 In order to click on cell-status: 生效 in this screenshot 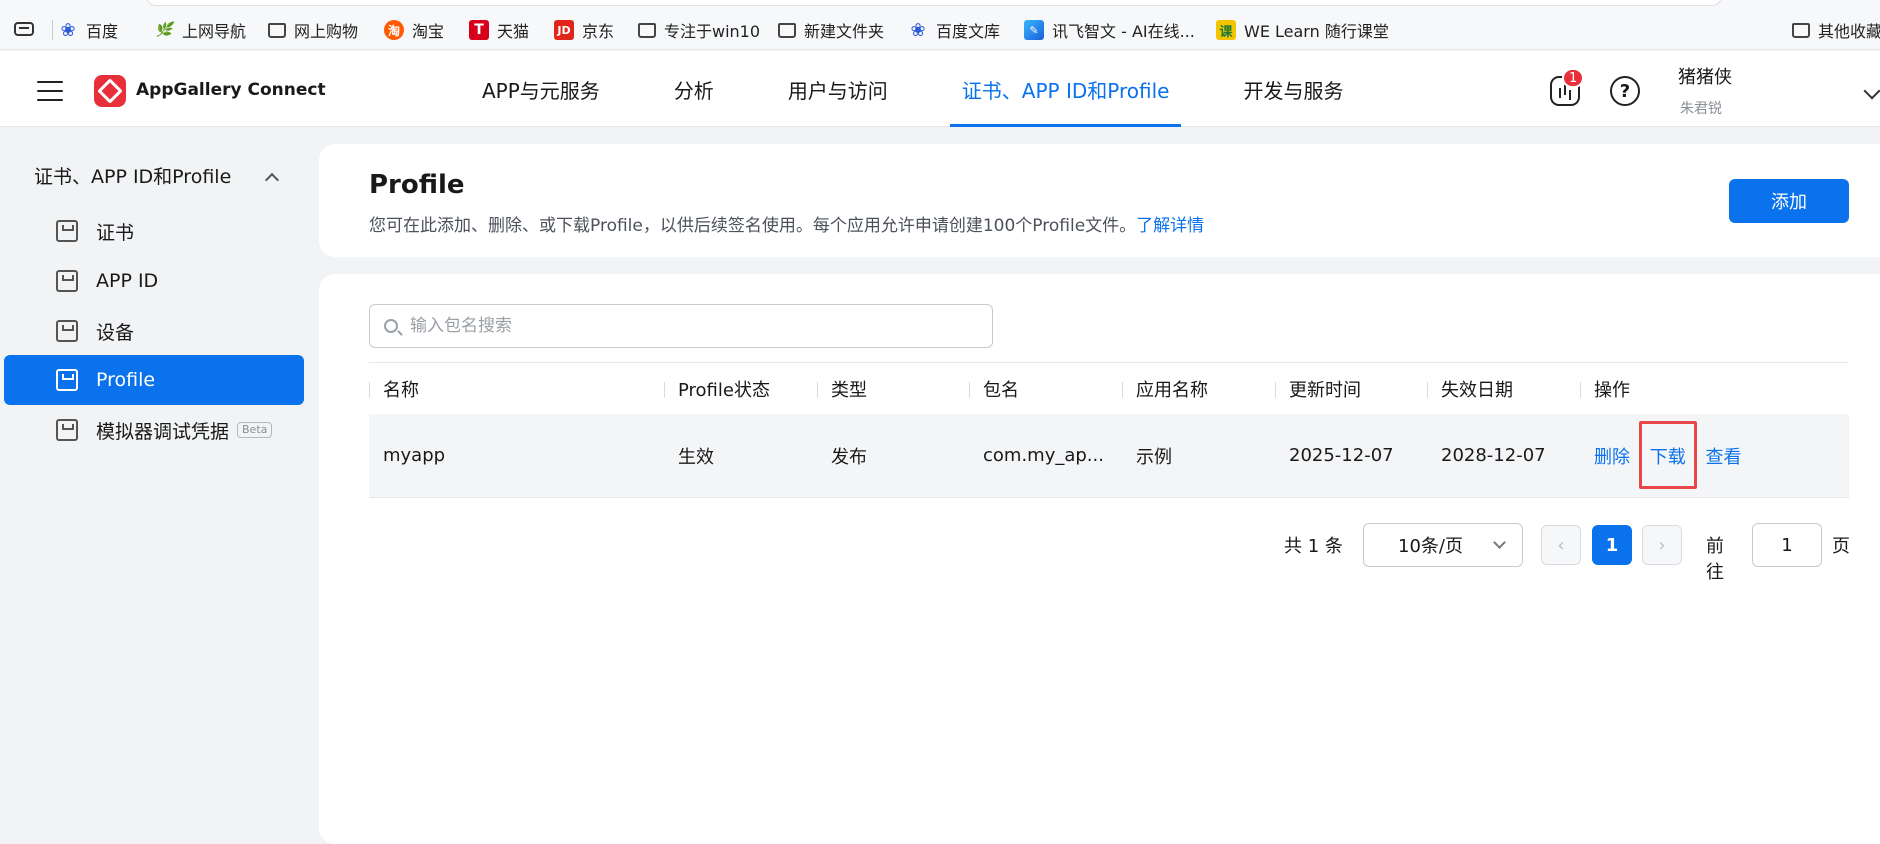, I will do `click(696, 457)`.